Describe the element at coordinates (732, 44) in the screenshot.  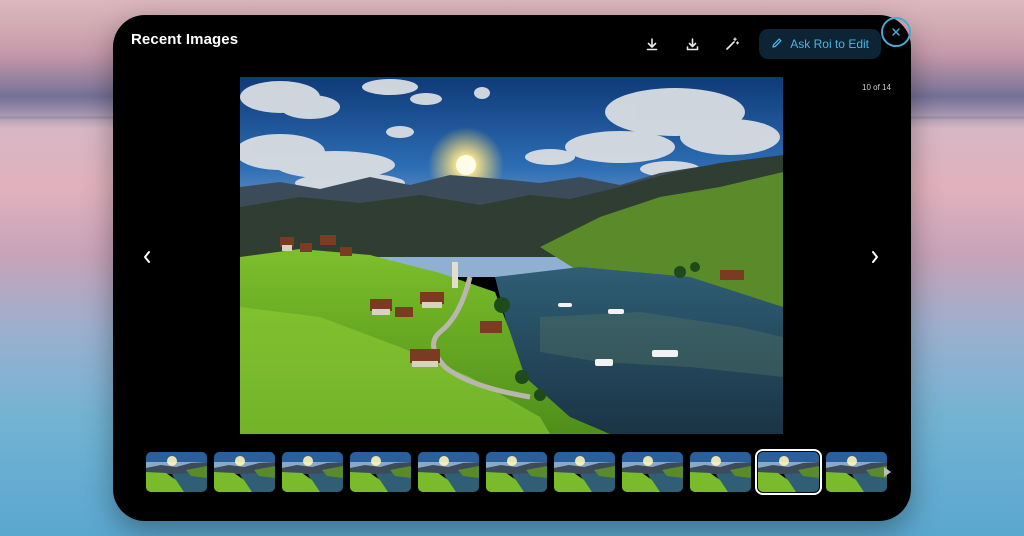
I see `magic-wand-icon` at that location.